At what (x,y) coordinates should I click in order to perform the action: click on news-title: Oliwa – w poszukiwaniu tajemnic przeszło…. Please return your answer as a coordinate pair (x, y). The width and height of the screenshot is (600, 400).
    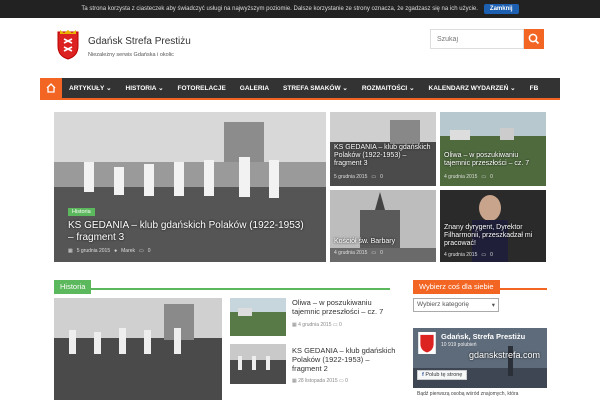
    Looking at the image, I should click on (342, 307).